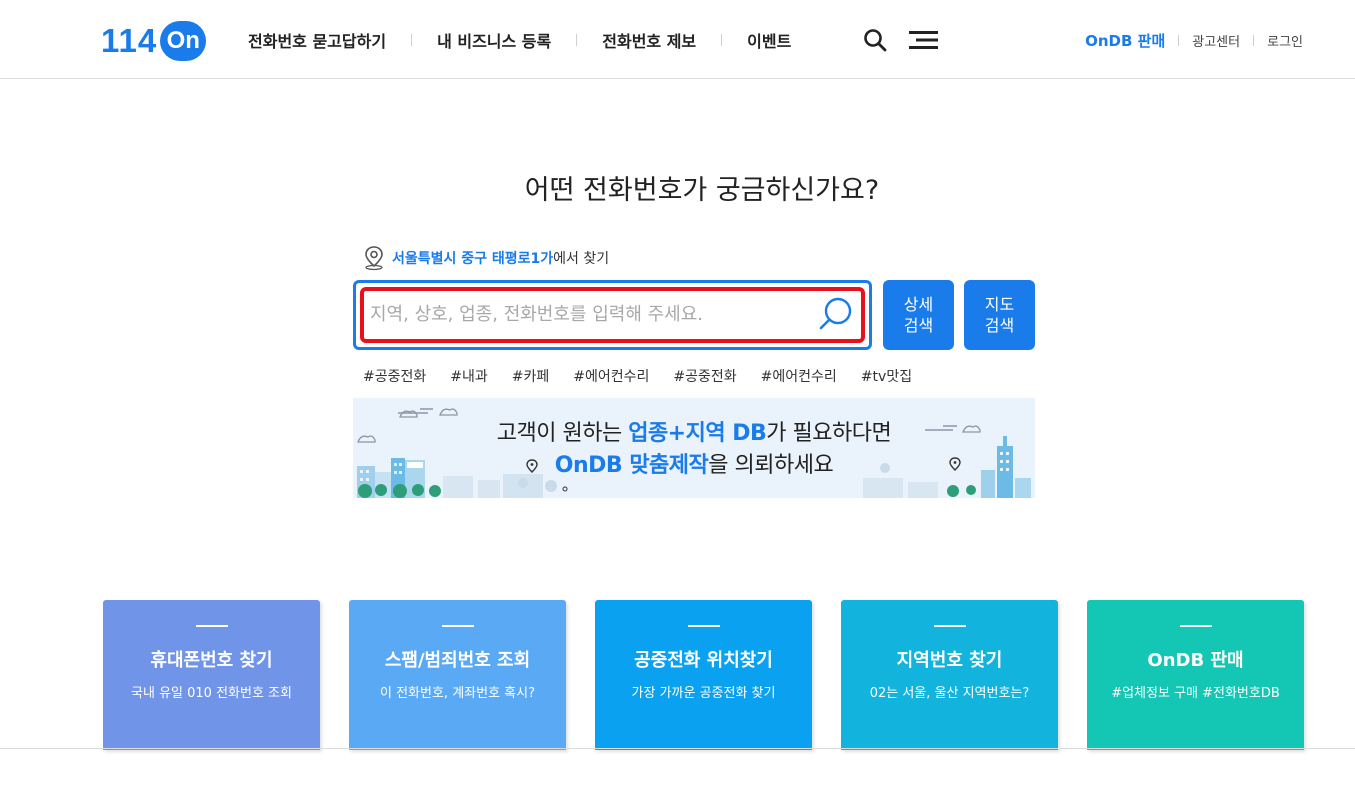 Image resolution: width=1355 pixels, height=786 pixels. I want to click on logo-114on: 114 On, so click(154, 41).